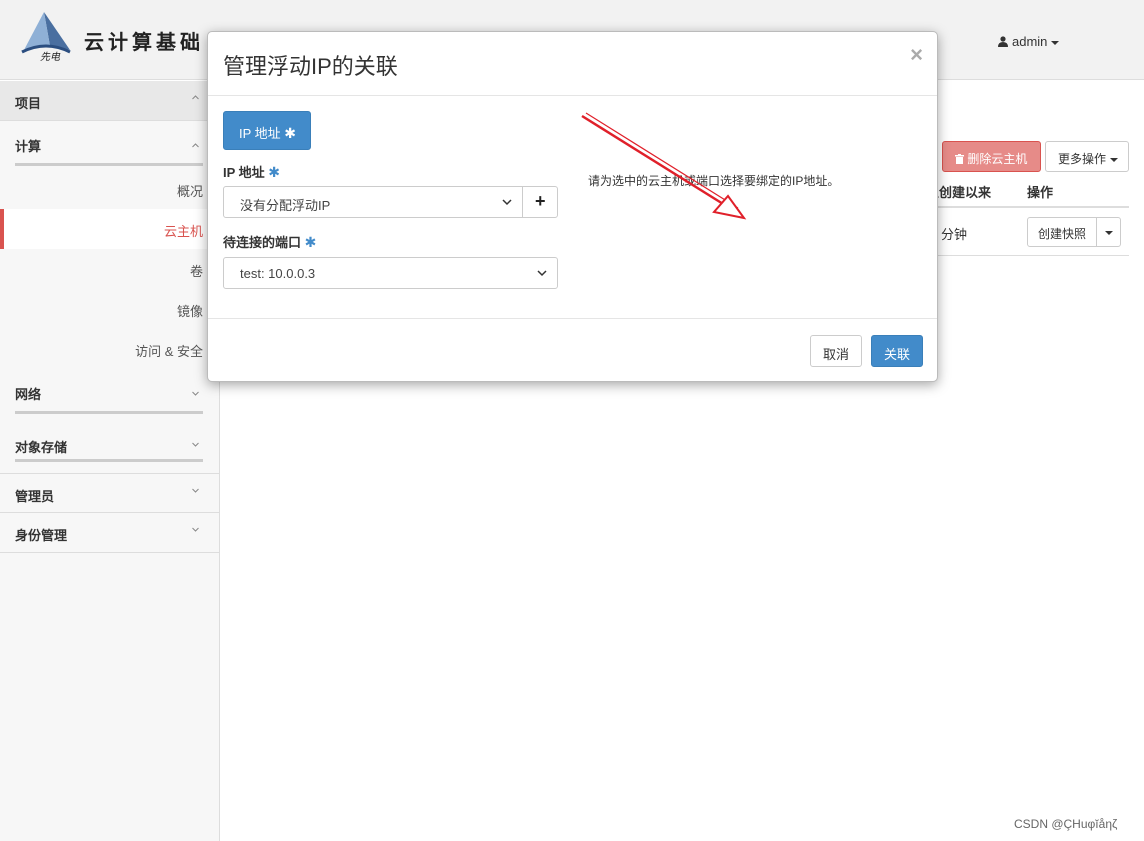  What do you see at coordinates (109, 189) in the screenshot?
I see `sidebar-item-overview: 概况` at bounding box center [109, 189].